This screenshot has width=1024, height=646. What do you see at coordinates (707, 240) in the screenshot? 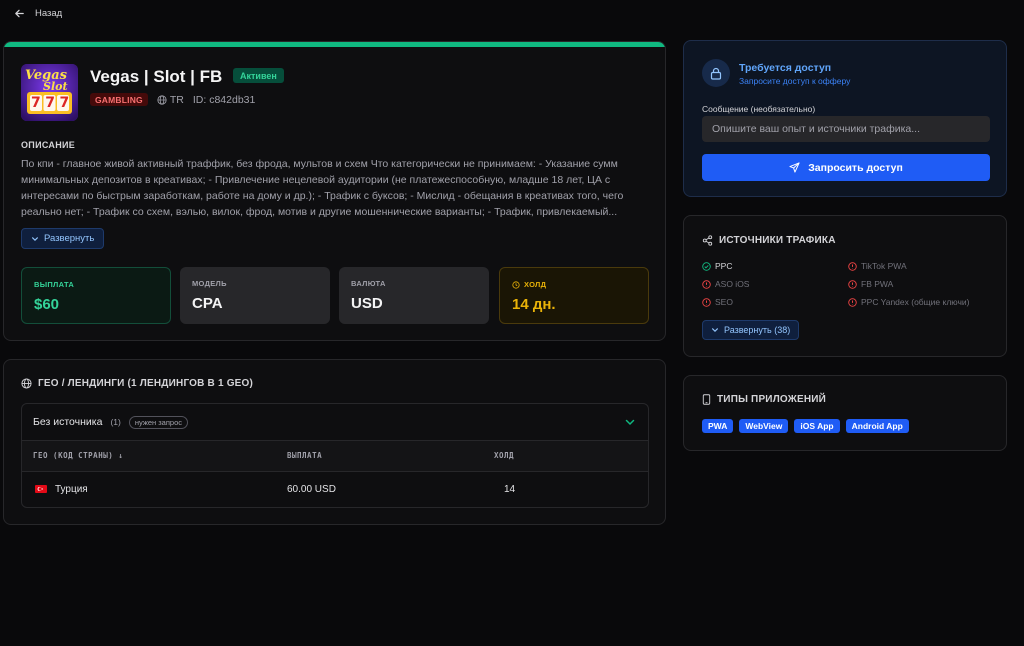
I see `share-icon` at bounding box center [707, 240].